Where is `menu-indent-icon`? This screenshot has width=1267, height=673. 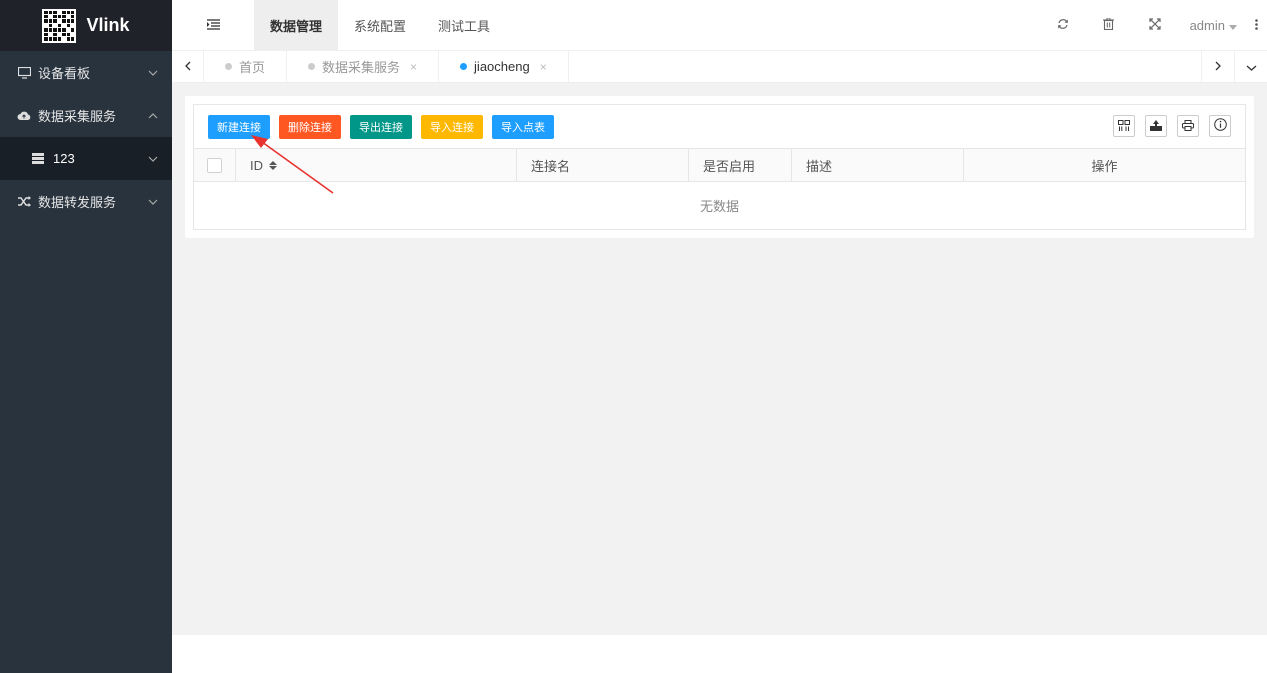 menu-indent-icon is located at coordinates (213, 25).